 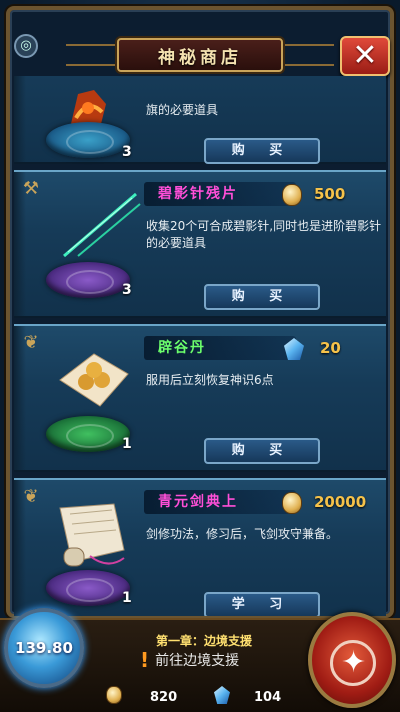 I want to click on hammer-icon: ⚒, so click(x=31, y=188).